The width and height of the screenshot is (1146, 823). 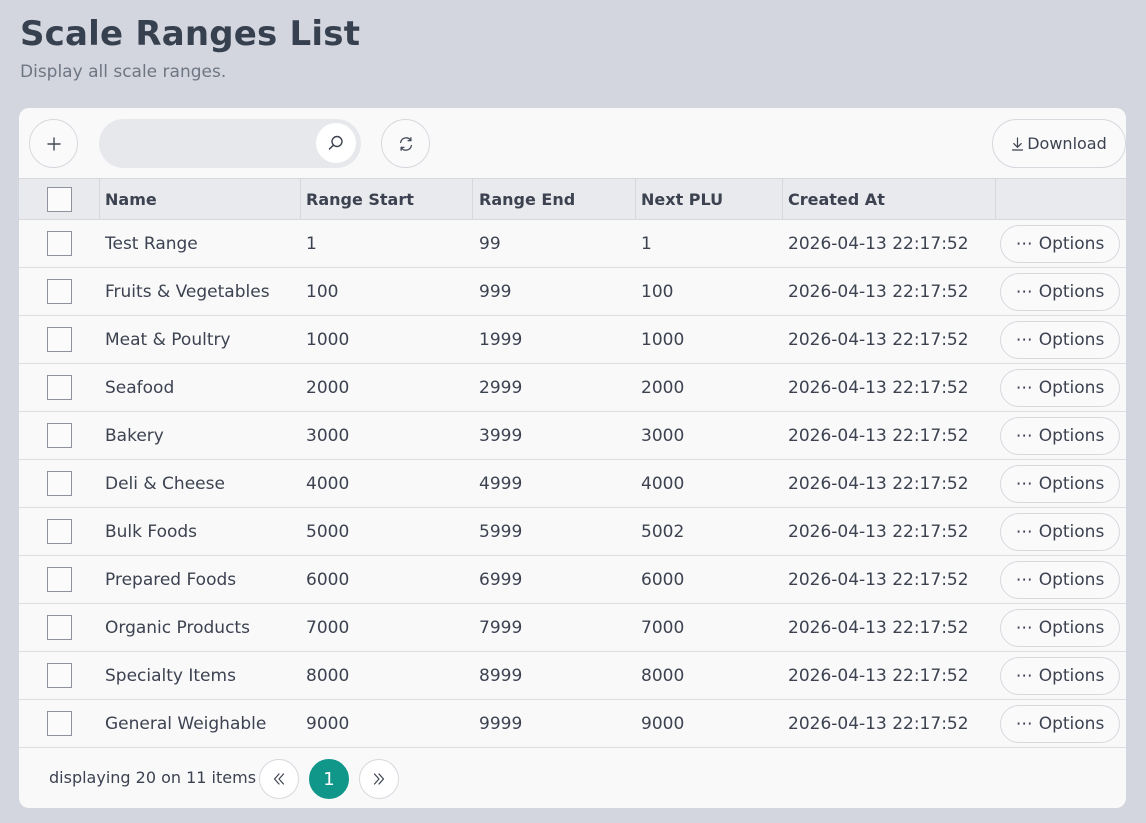 I want to click on plus-icon, so click(x=53, y=143).